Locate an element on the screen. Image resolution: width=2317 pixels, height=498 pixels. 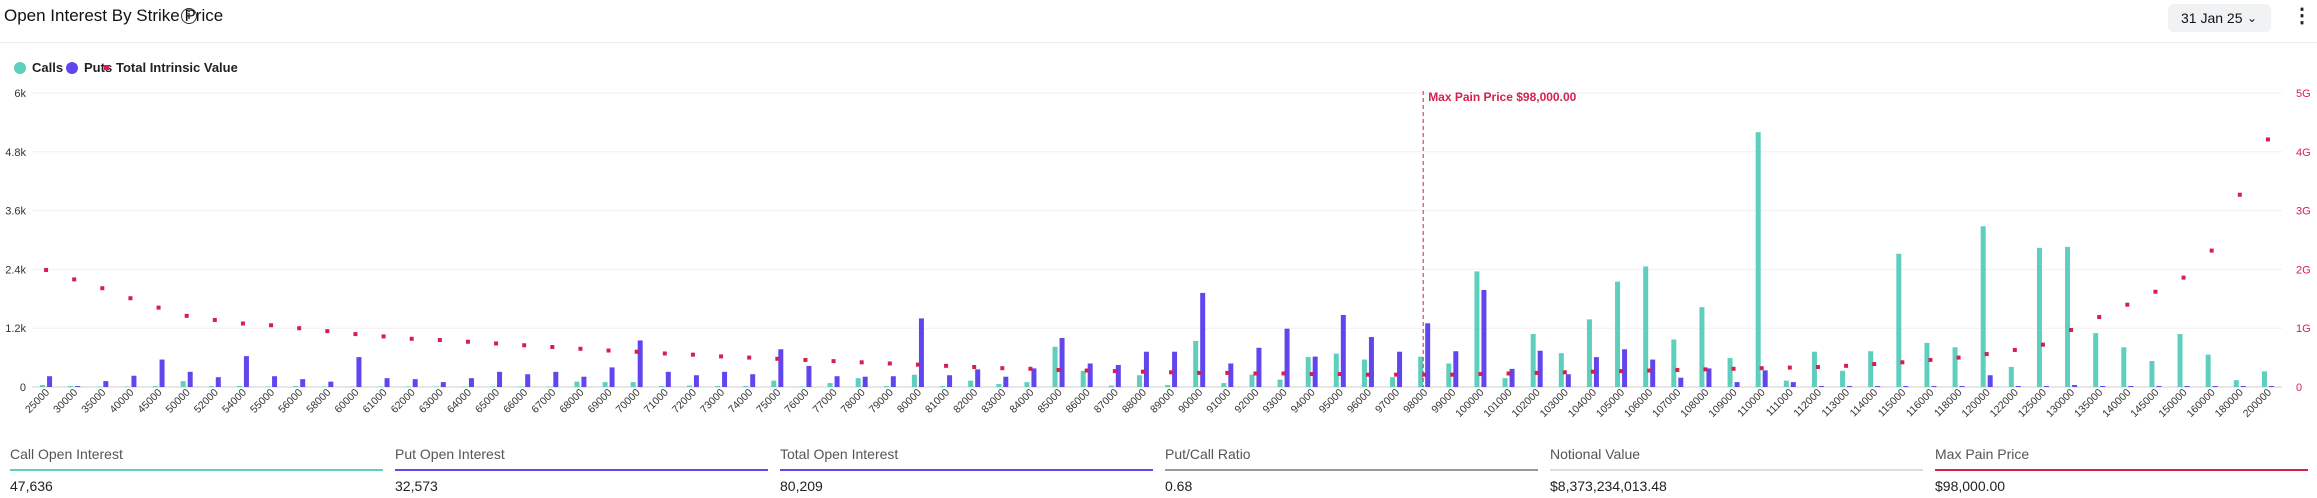
x-tick-label: 103000 is located at coordinates (1554, 403).